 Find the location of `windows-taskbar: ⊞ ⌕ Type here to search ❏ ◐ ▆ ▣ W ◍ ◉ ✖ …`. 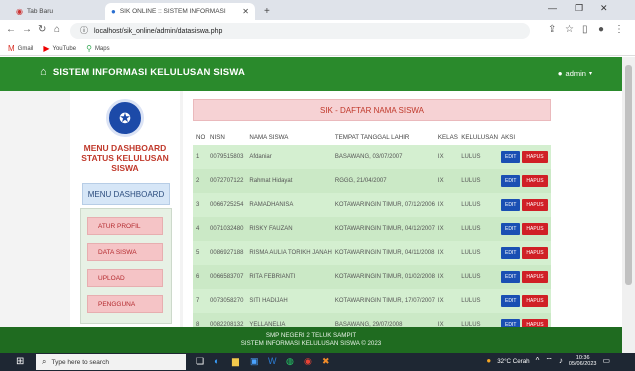

windows-taskbar: ⊞ ⌕ Type here to search ❏ ◐ ▆ ▣ W ◍ ◉ ✖ … is located at coordinates (317, 362).